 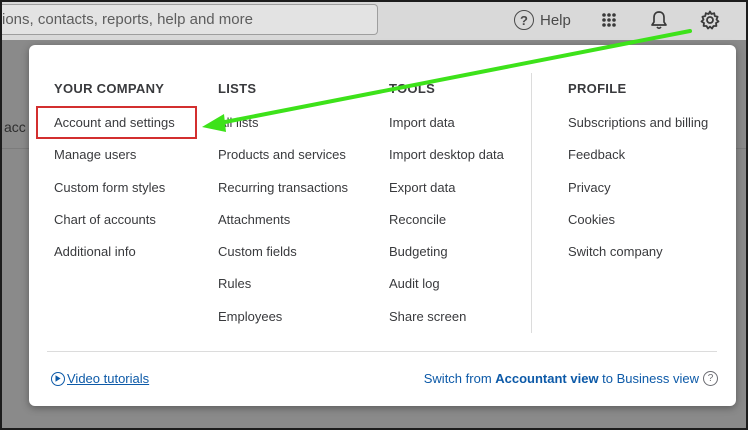 What do you see at coordinates (555, 20) in the screenshot?
I see `help-label: Help` at bounding box center [555, 20].